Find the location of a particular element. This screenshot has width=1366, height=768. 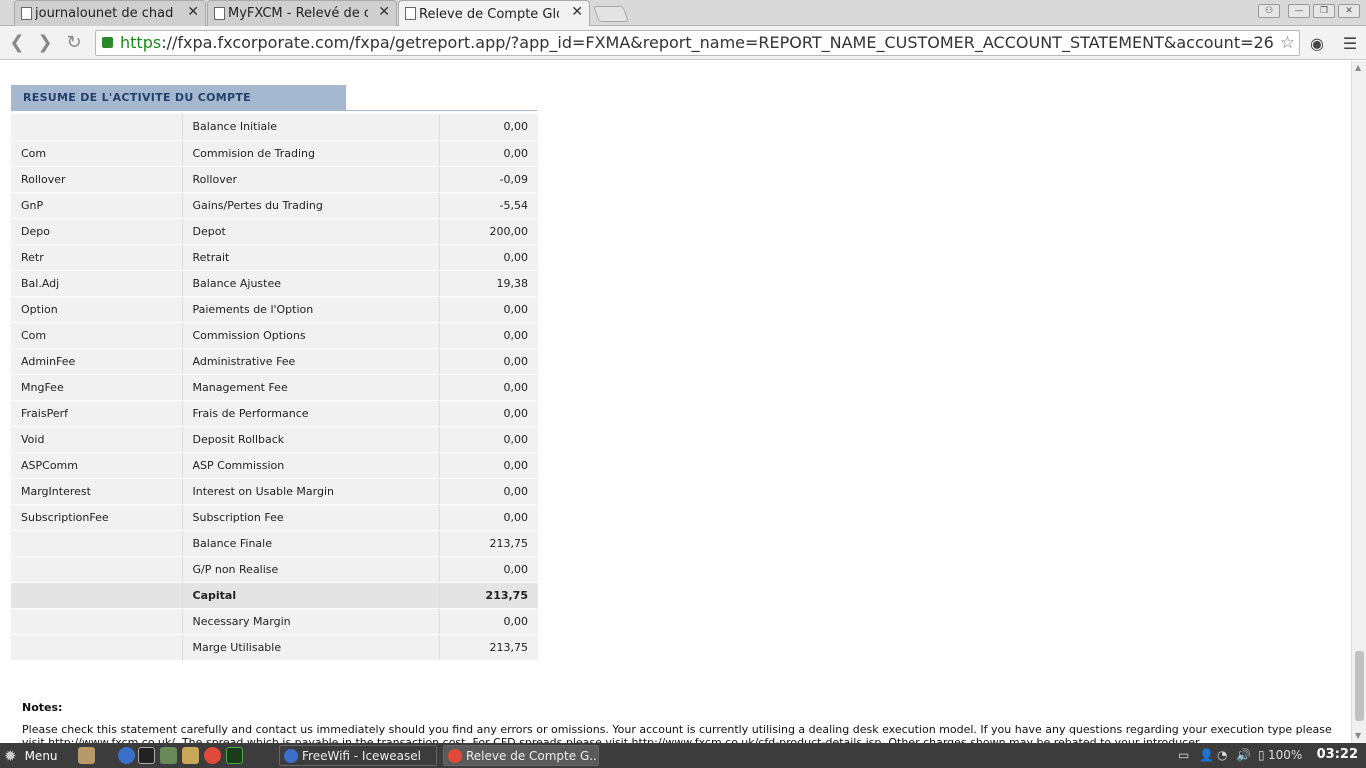

row-code: MngFee is located at coordinates (97, 387).